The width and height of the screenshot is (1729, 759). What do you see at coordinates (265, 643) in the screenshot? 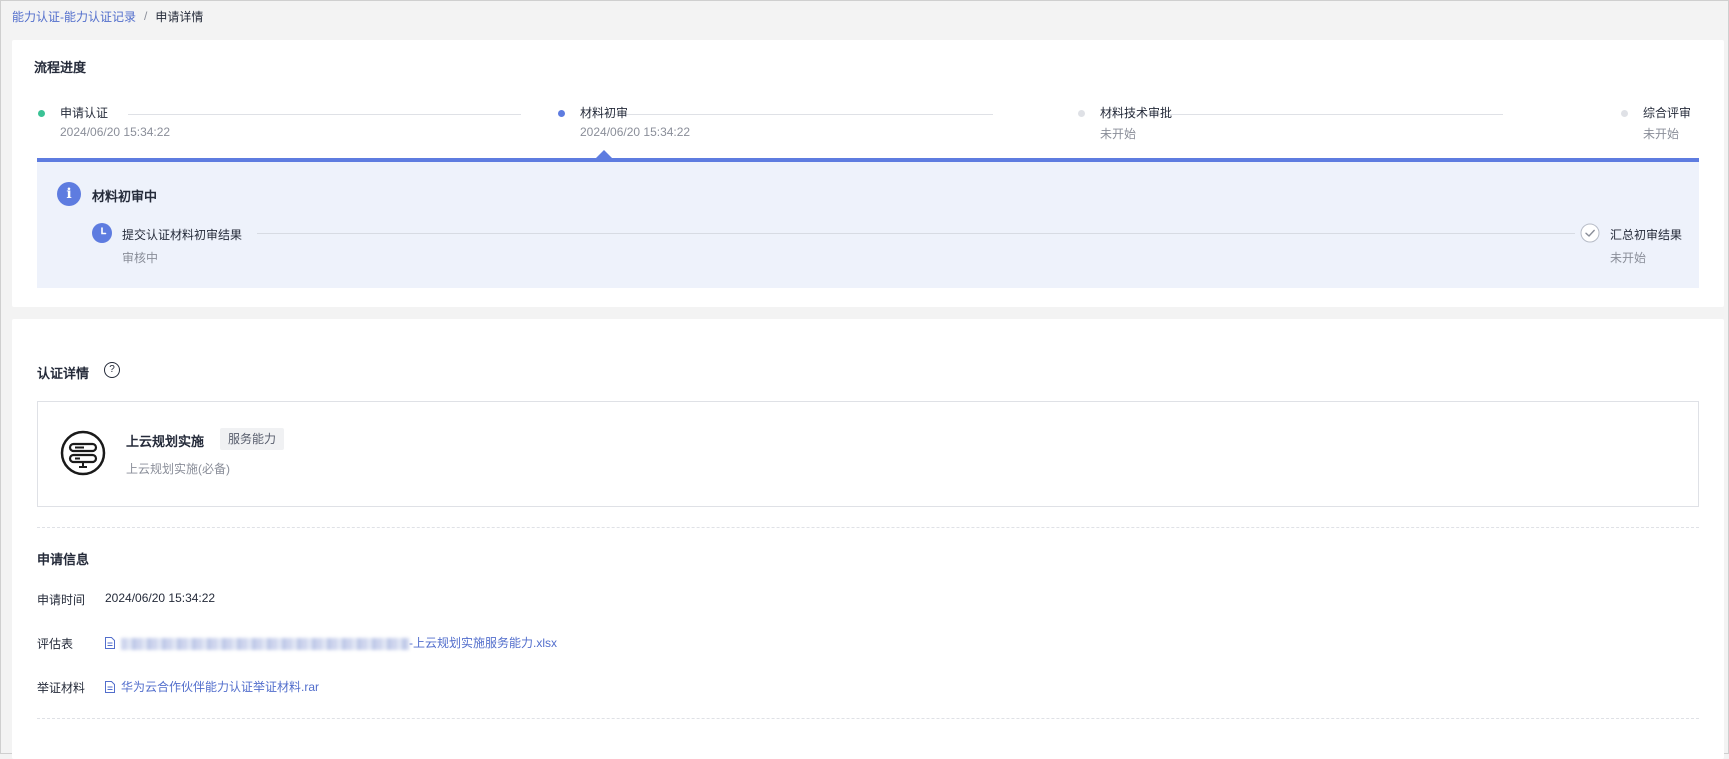
I see `redacted-filename` at bounding box center [265, 643].